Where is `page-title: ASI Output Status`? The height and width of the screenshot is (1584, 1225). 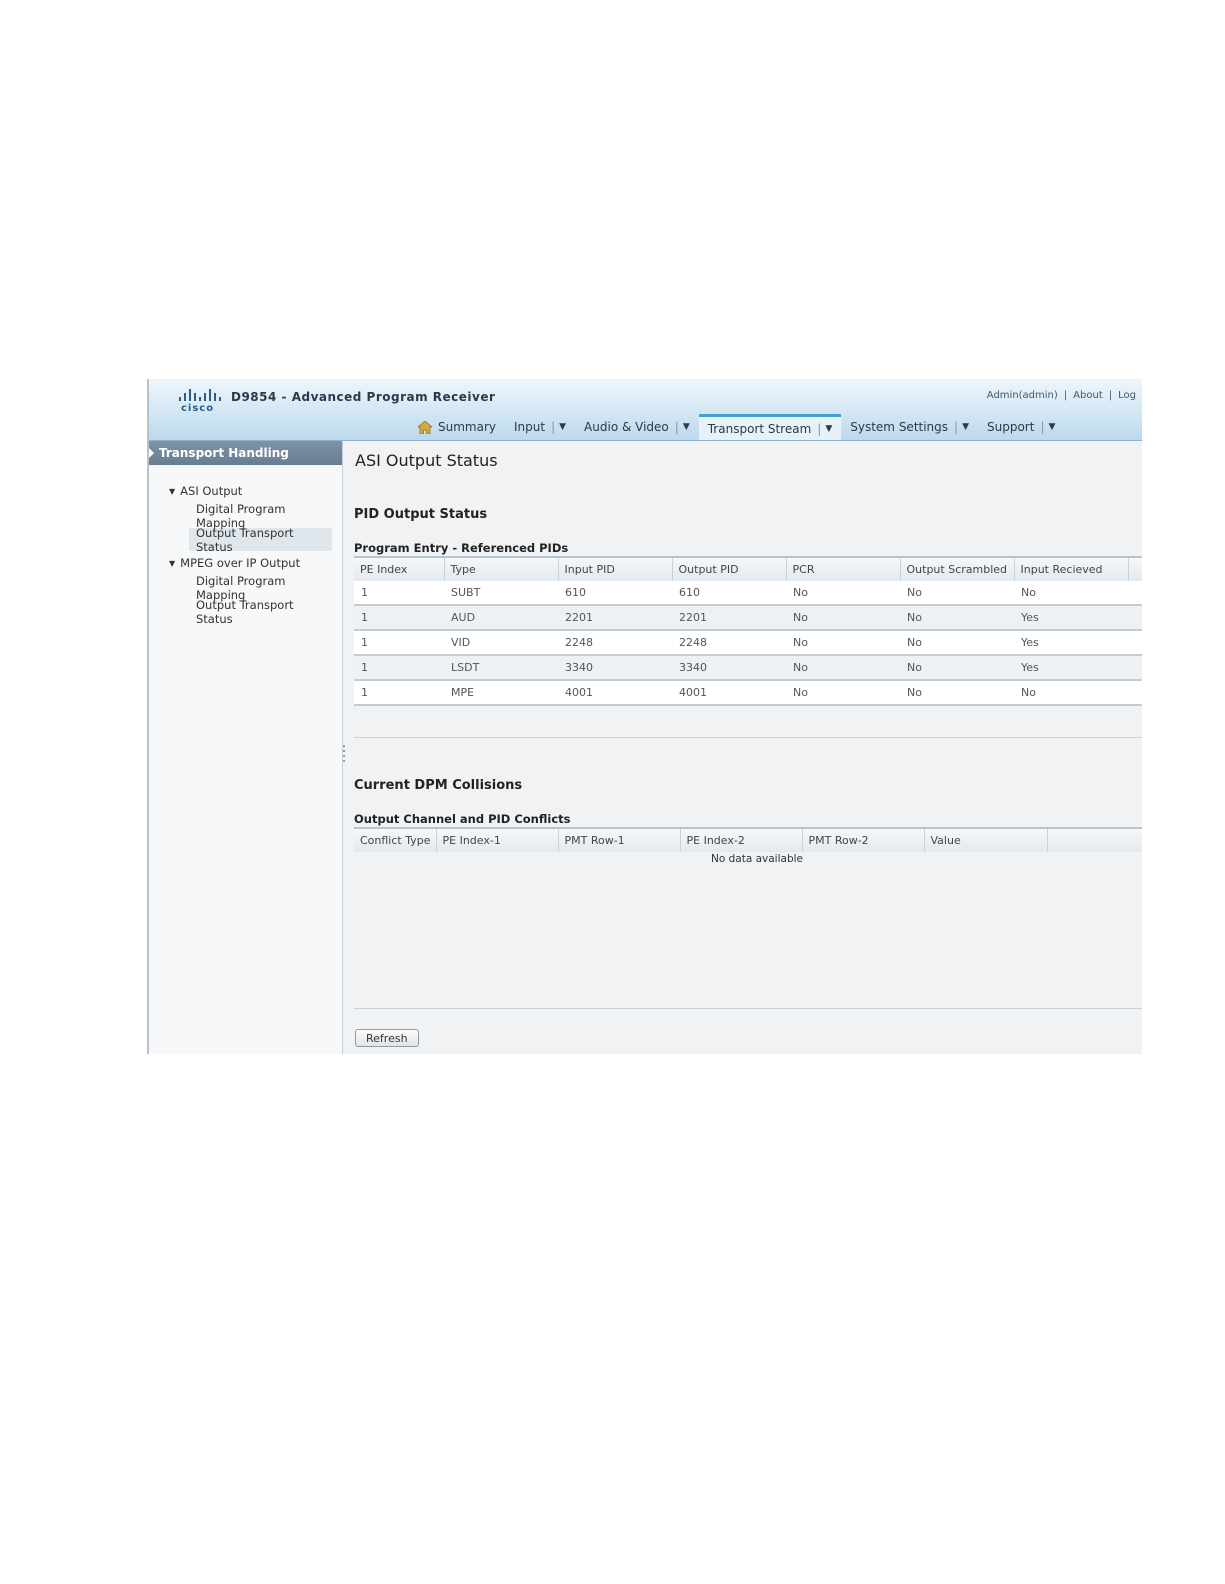 page-title: ASI Output Status is located at coordinates (426, 460).